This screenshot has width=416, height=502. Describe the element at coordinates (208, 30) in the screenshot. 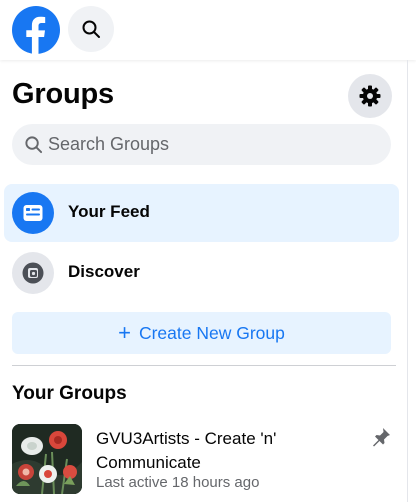

I see `top-bar` at that location.